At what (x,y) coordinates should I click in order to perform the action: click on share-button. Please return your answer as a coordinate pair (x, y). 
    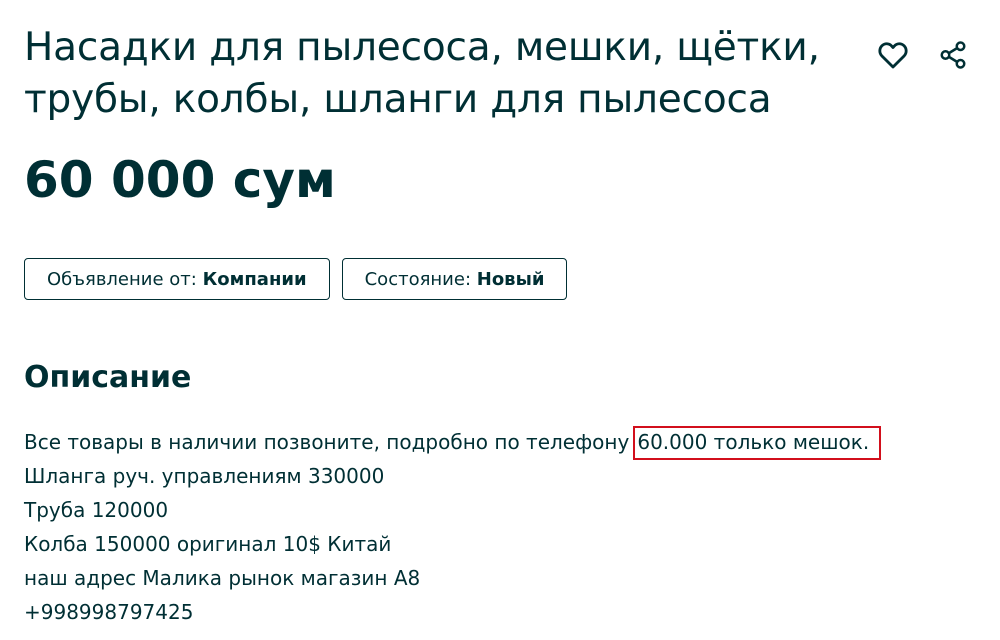
    Looking at the image, I should click on (953, 55).